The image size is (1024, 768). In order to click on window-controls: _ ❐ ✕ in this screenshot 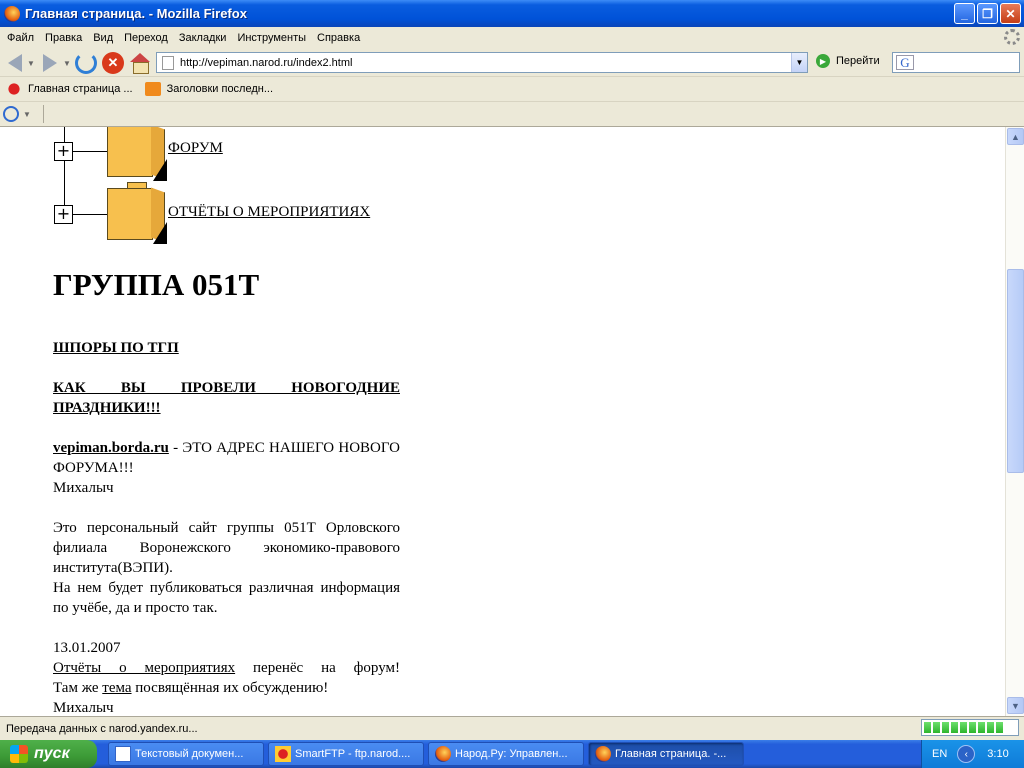, I will do `click(987, 13)`.